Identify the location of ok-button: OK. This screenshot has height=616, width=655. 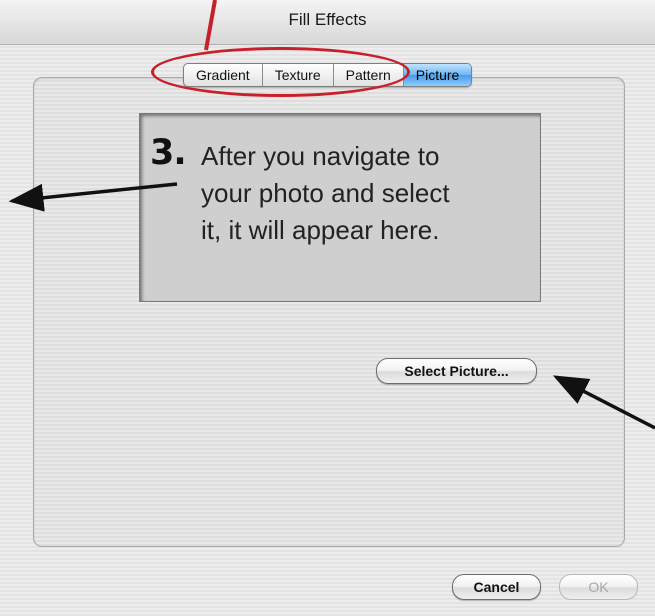
(598, 587).